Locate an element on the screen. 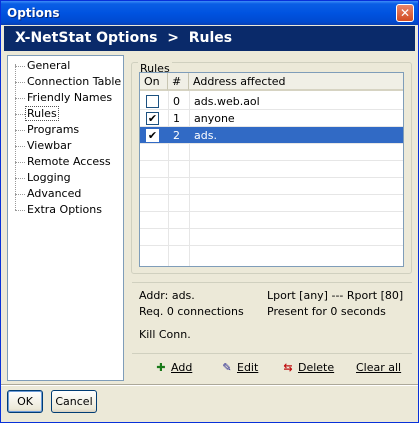 This screenshot has width=419, height=423. header-app-name: X-NetStat Options is located at coordinates (86, 38).